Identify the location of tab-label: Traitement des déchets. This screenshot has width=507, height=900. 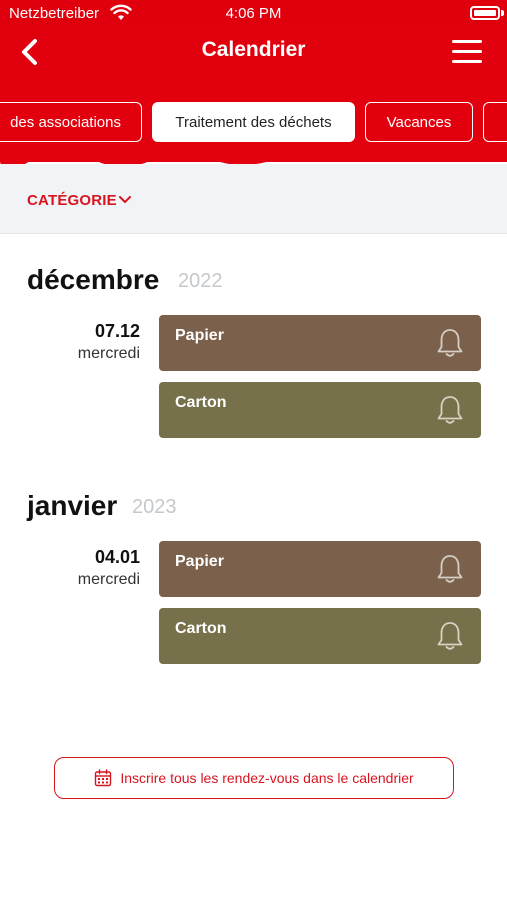
(253, 122).